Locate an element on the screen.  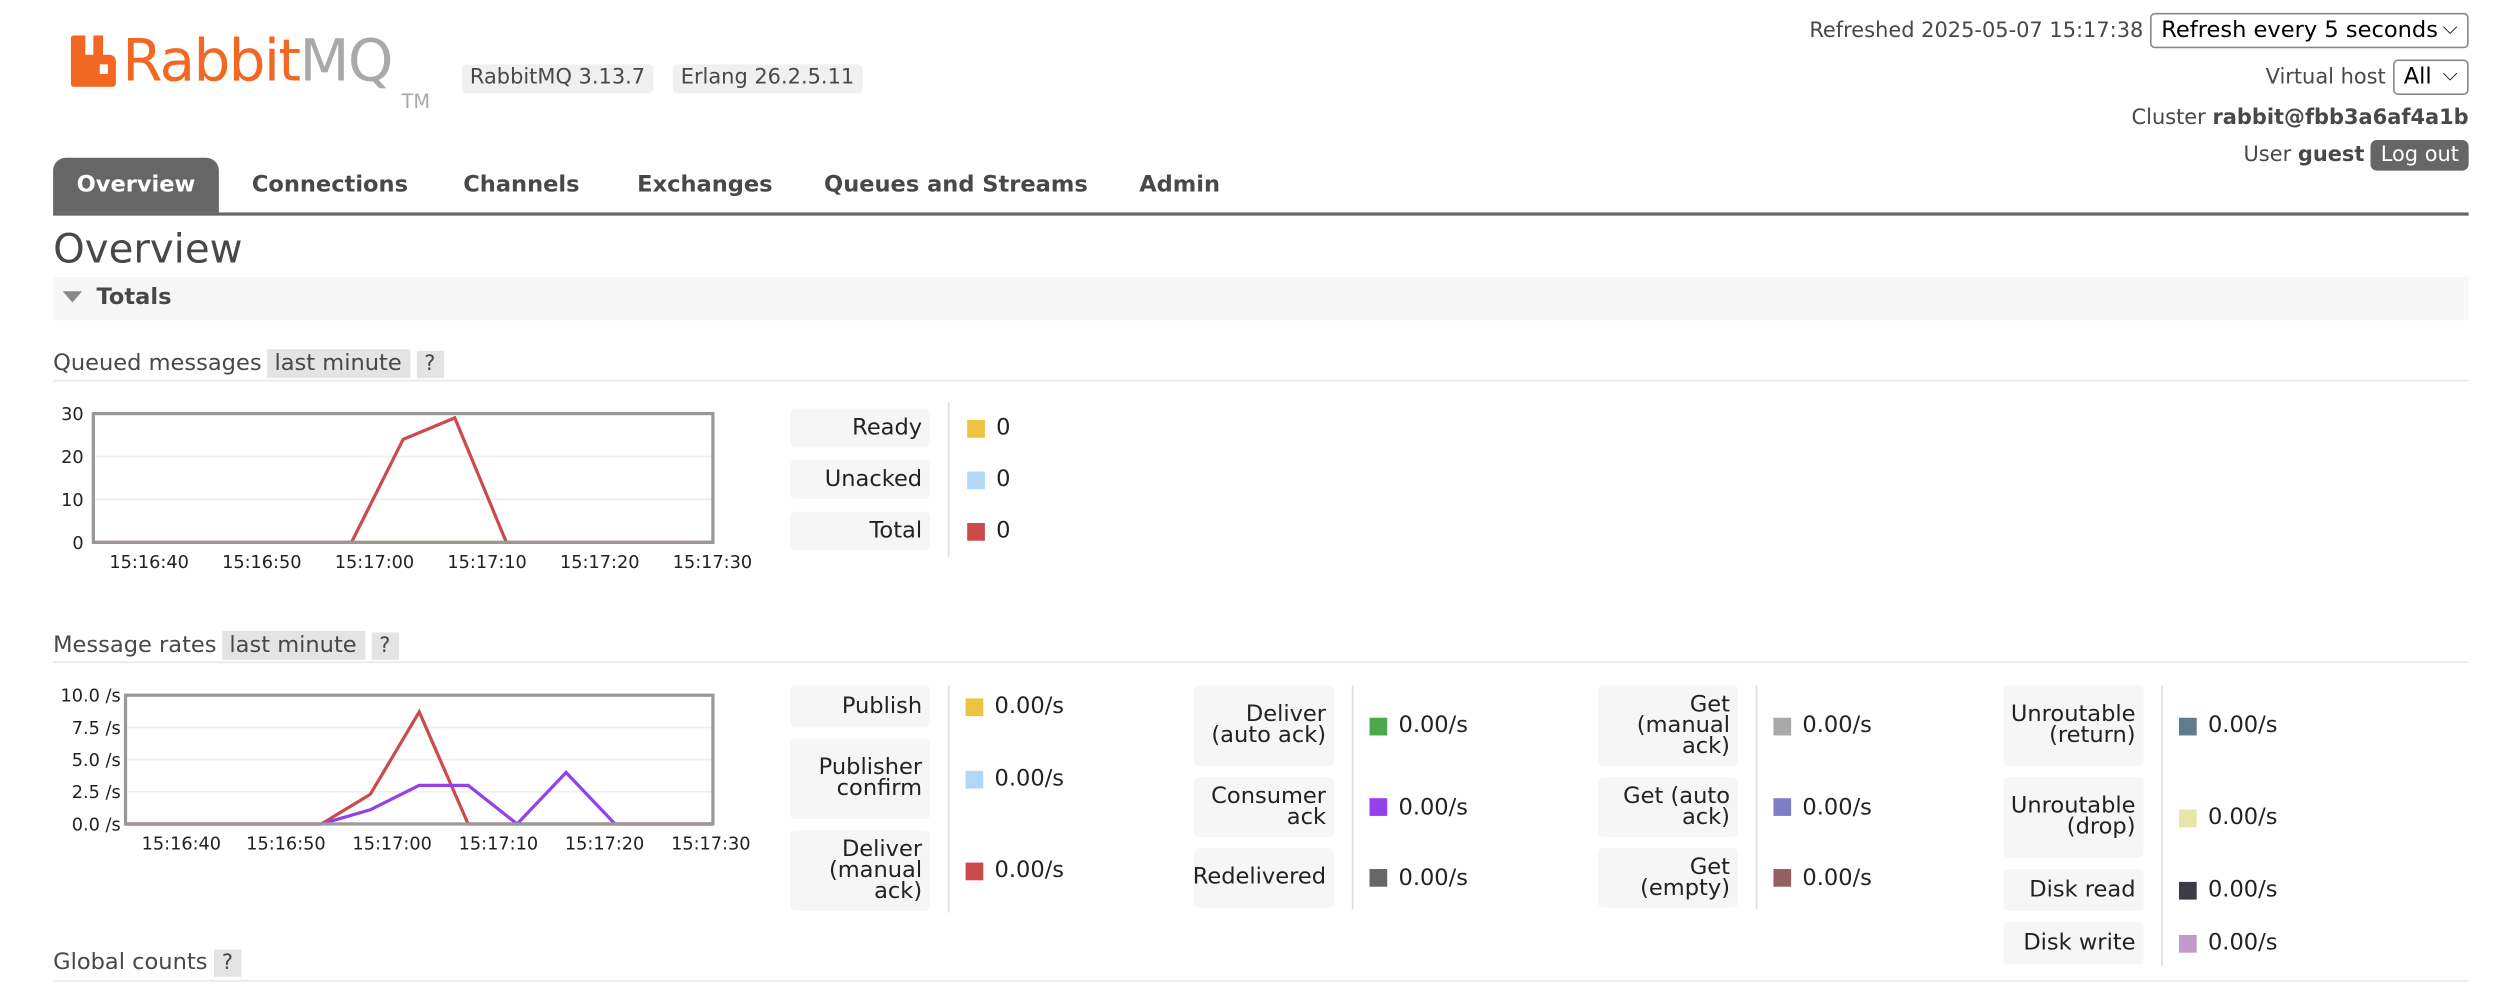
totals-section-toggle: Totals is located at coordinates (1261, 298).